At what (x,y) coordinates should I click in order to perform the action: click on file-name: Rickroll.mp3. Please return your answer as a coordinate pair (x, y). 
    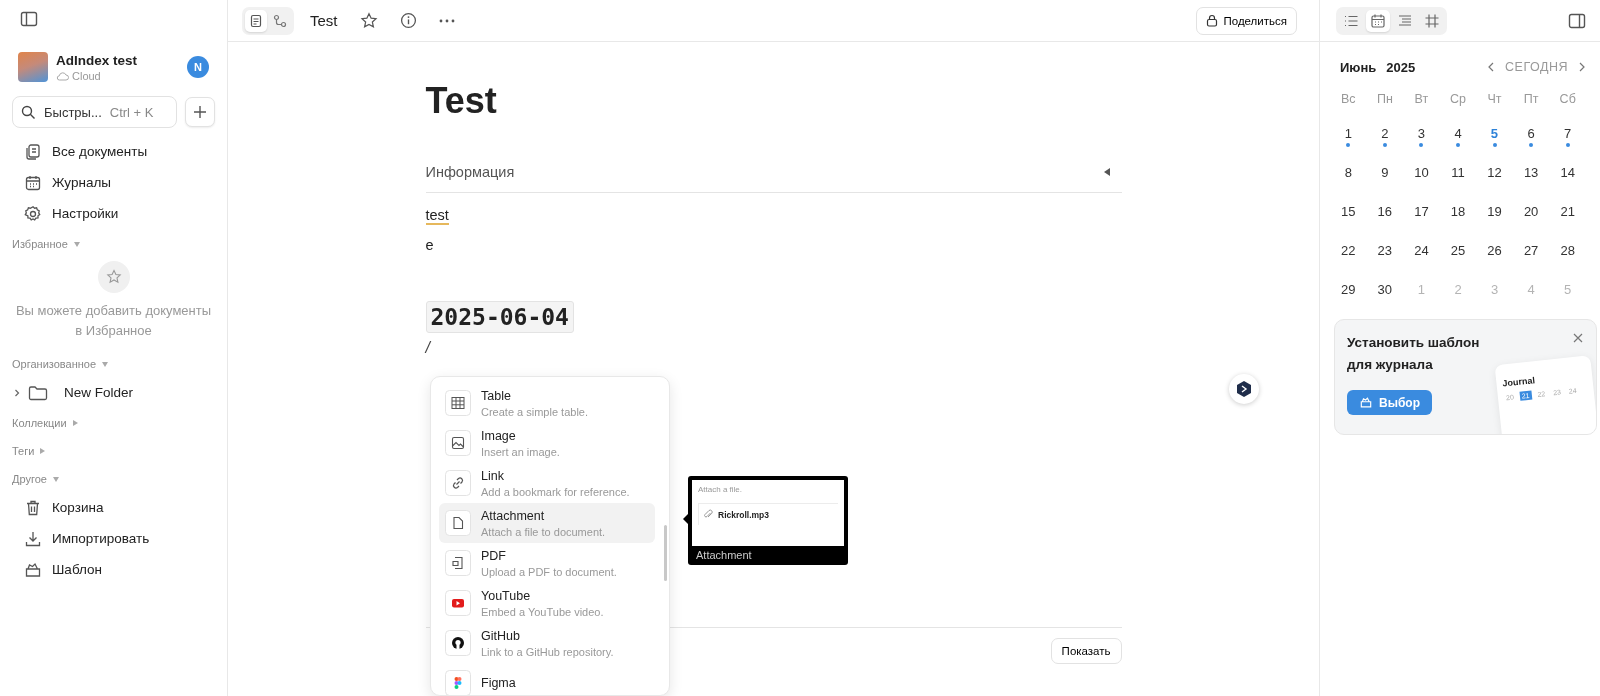
    Looking at the image, I should click on (744, 514).